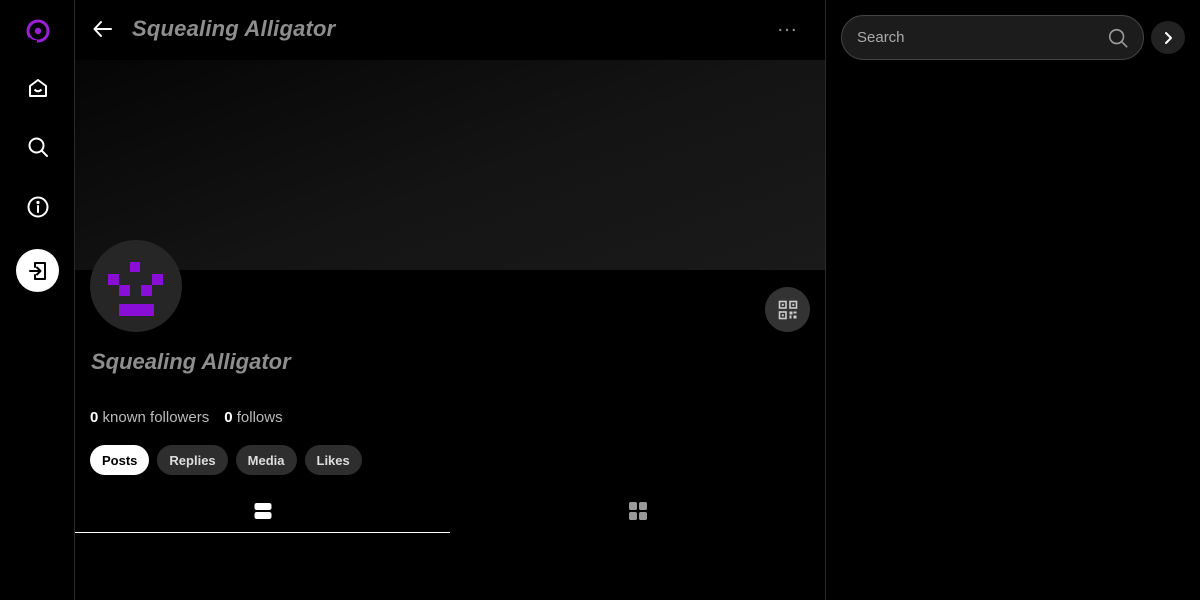  I want to click on tab-grid-view, so click(637, 511).